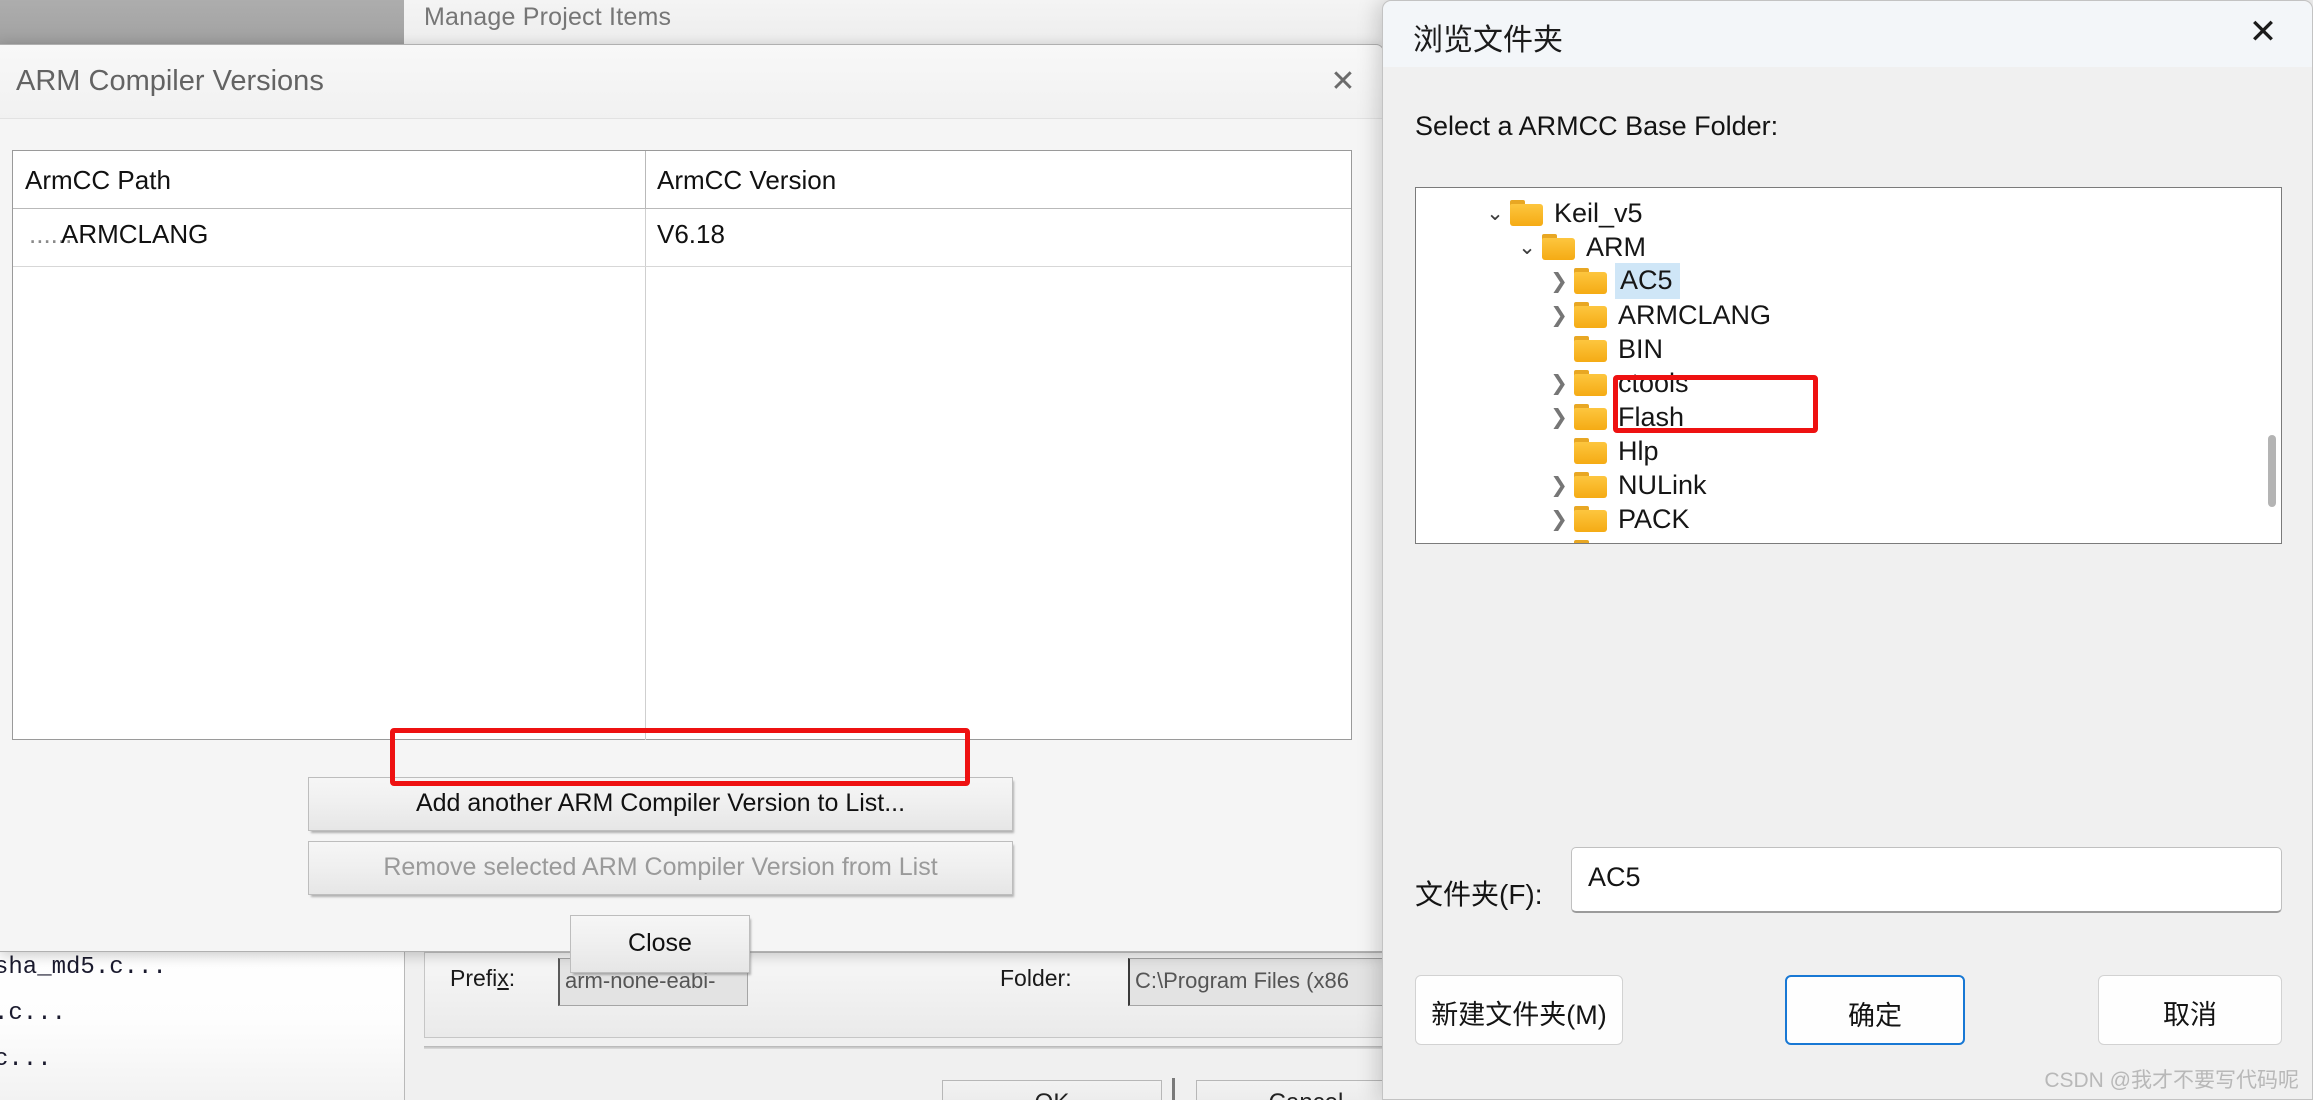 This screenshot has height=1100, width=2313. Describe the element at coordinates (1479, 894) in the screenshot. I see `folder-name-label: 文件夹(F):` at that location.